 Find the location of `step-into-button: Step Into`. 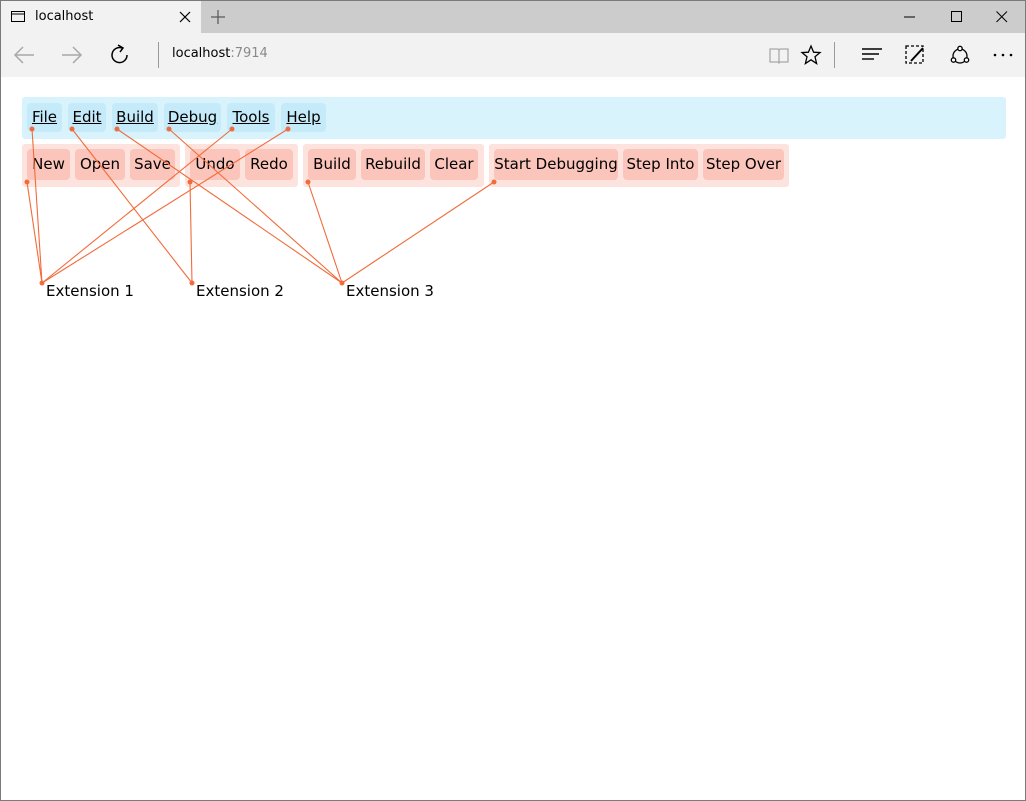

step-into-button: Step Into is located at coordinates (660, 164).